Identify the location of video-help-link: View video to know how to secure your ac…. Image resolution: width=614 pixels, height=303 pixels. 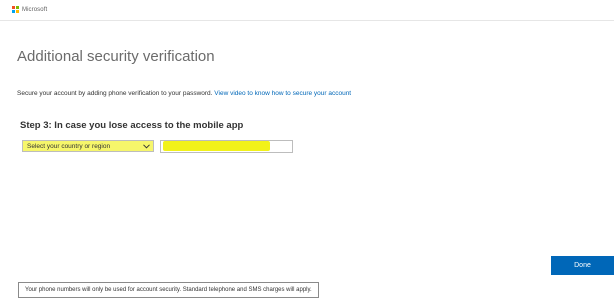
(282, 93).